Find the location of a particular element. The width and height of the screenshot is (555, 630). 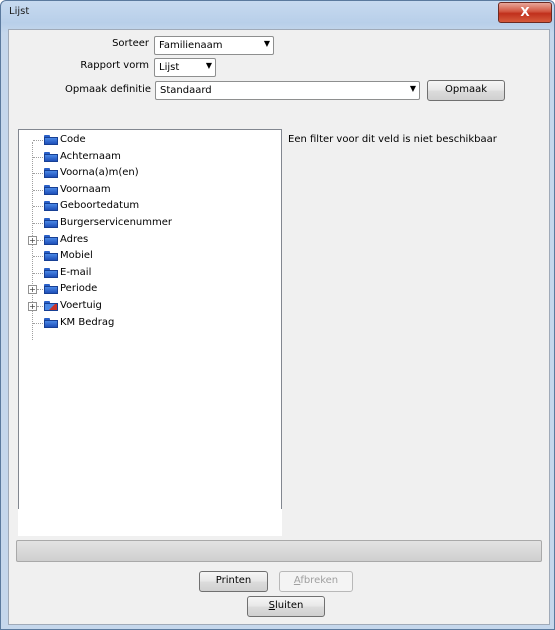

tree-item-label: Voertuig is located at coordinates (81, 305).